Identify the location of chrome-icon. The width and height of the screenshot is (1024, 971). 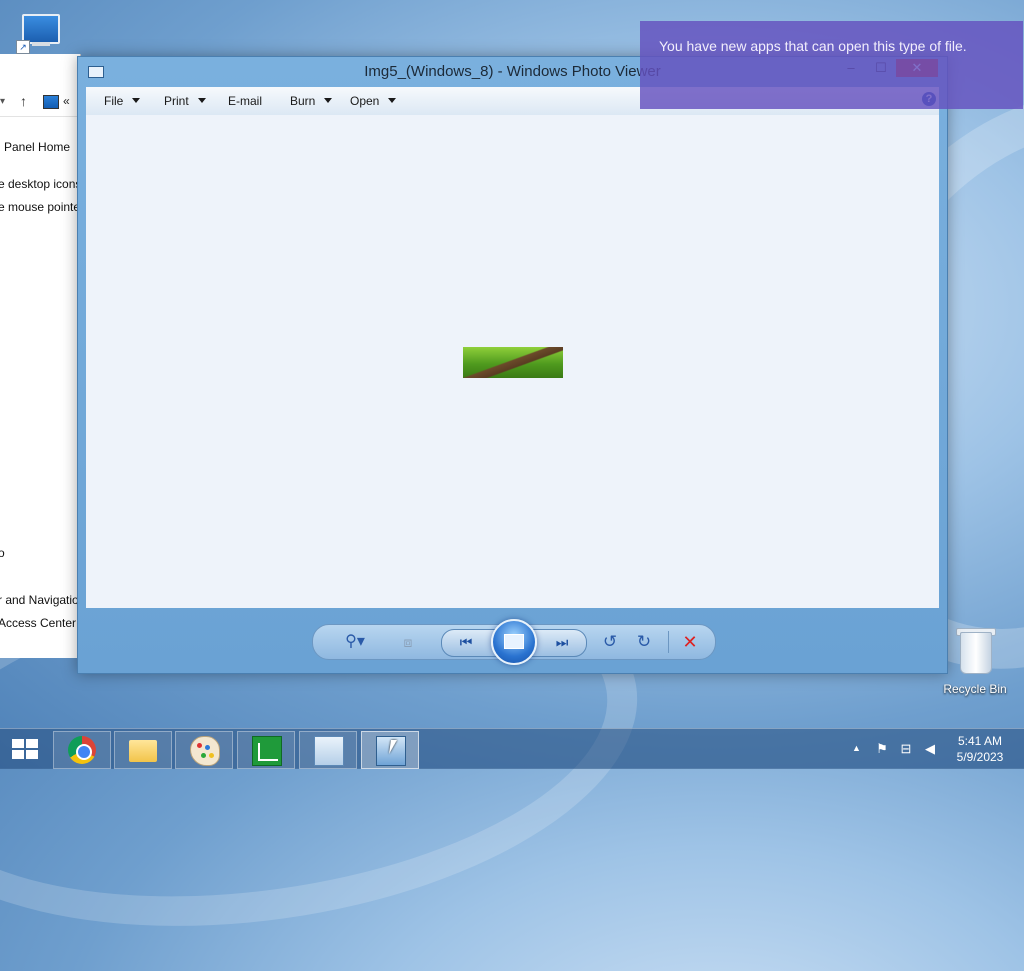
(82, 750).